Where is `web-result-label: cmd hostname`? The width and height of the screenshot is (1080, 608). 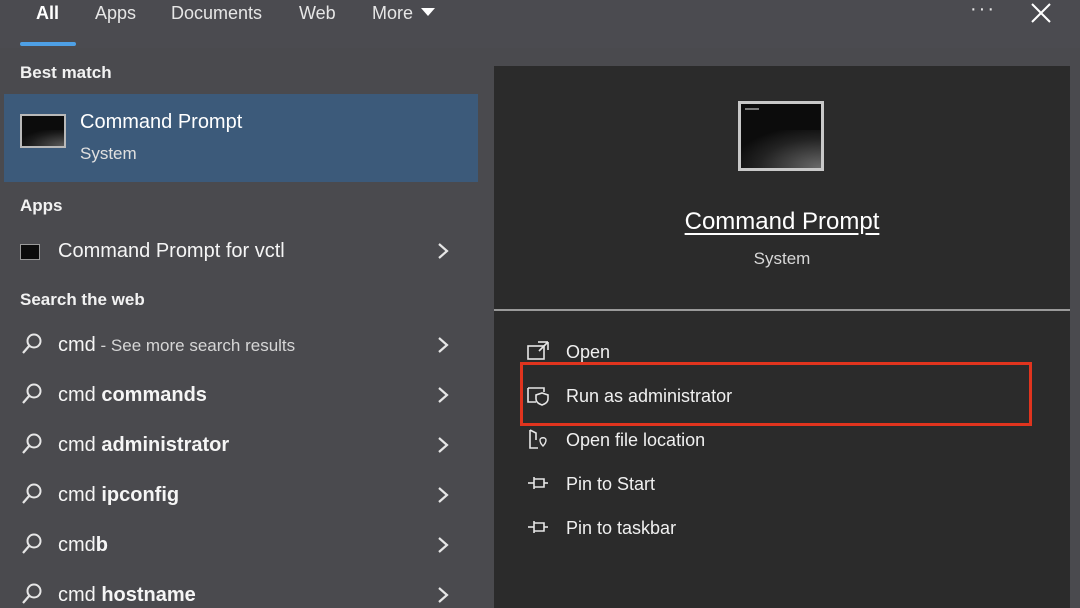 web-result-label: cmd hostname is located at coordinates (127, 595).